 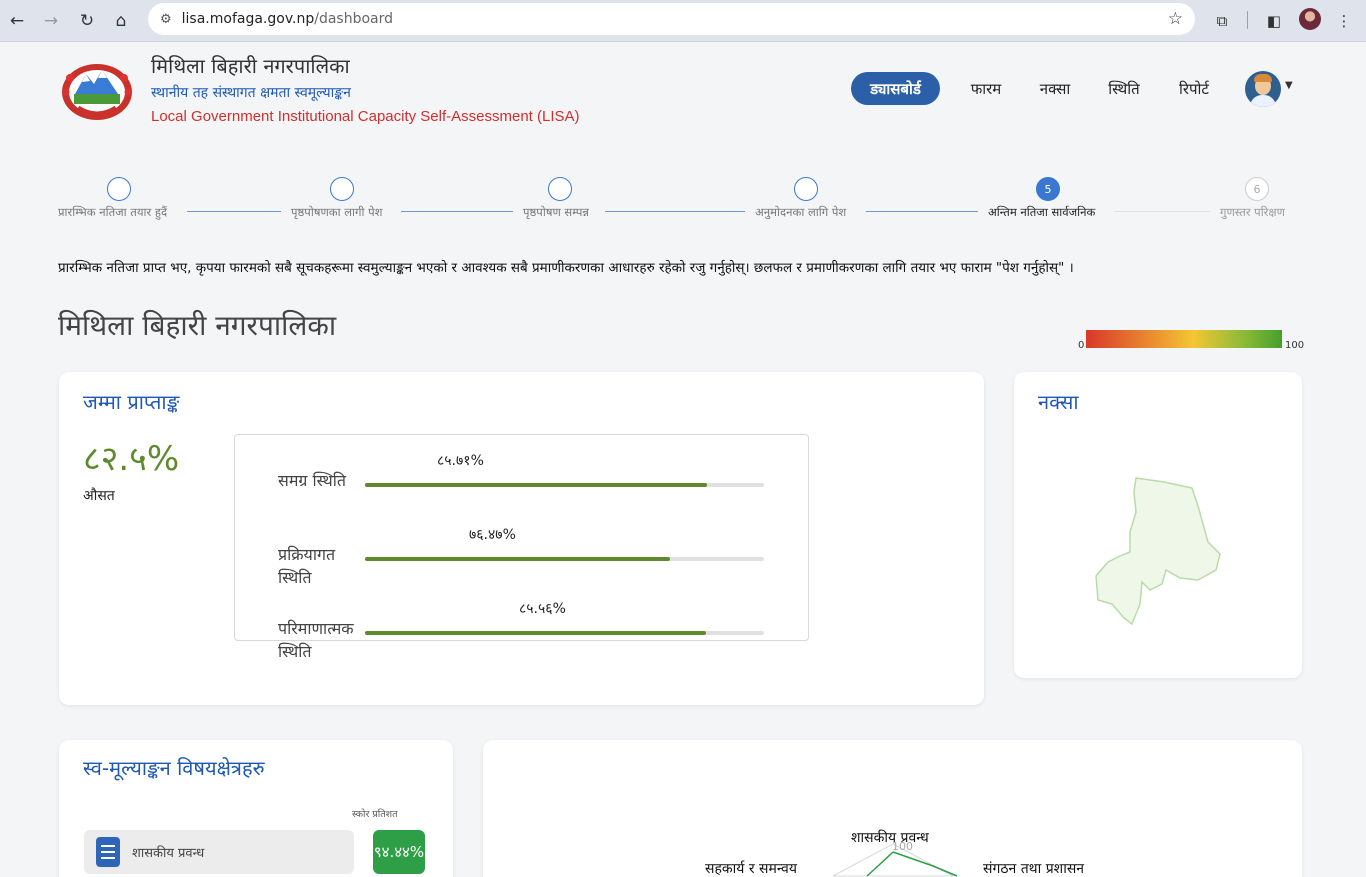 I want to click on checklist-icon, so click(x=108, y=852).